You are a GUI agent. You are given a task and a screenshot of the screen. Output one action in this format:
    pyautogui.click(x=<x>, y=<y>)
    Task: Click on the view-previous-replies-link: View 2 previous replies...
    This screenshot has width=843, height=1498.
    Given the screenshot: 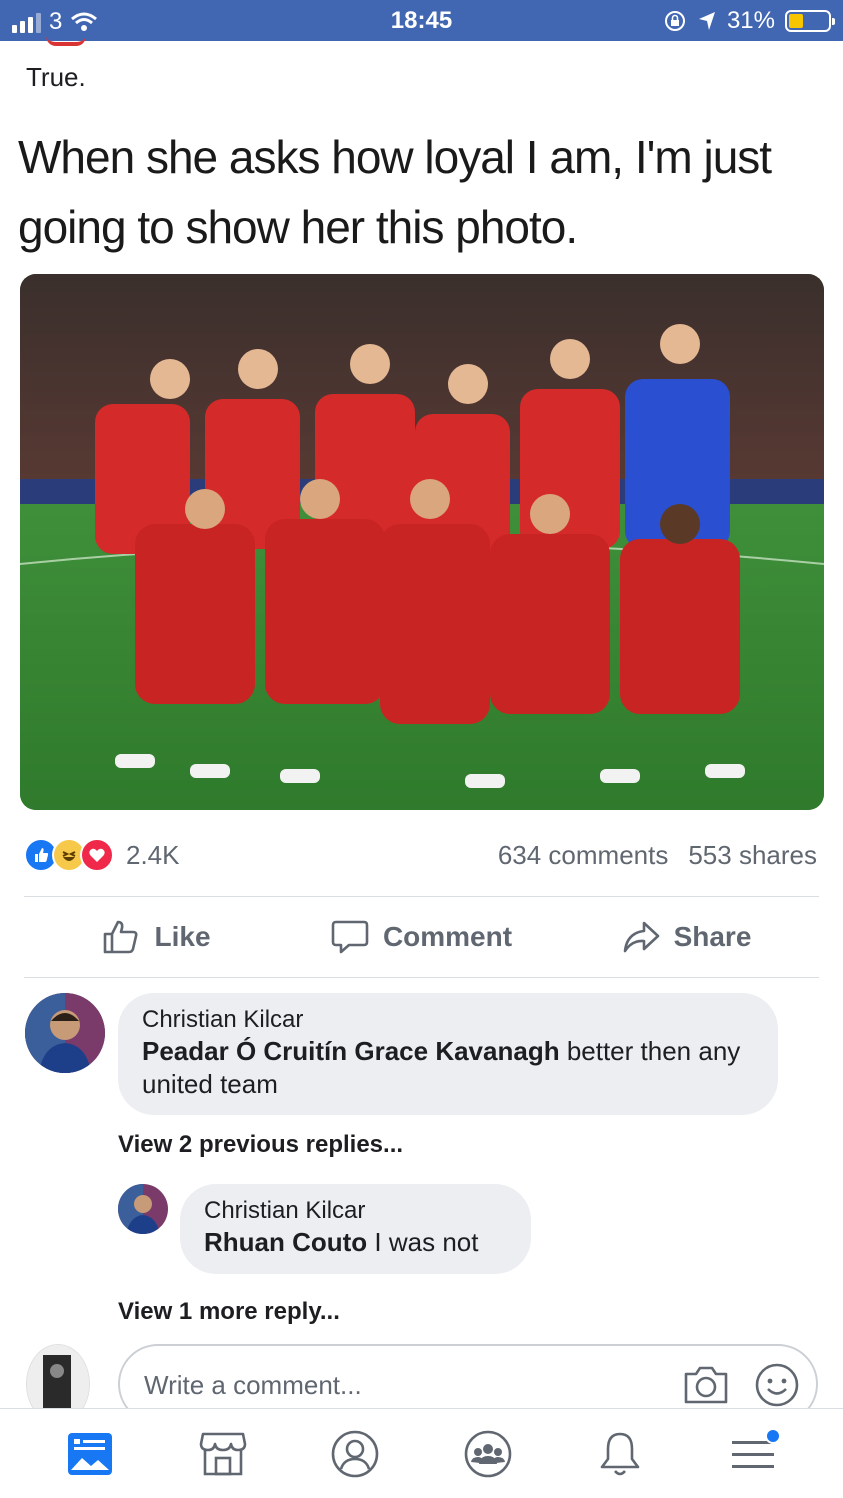 What is the action you would take?
    pyautogui.click(x=260, y=1145)
    